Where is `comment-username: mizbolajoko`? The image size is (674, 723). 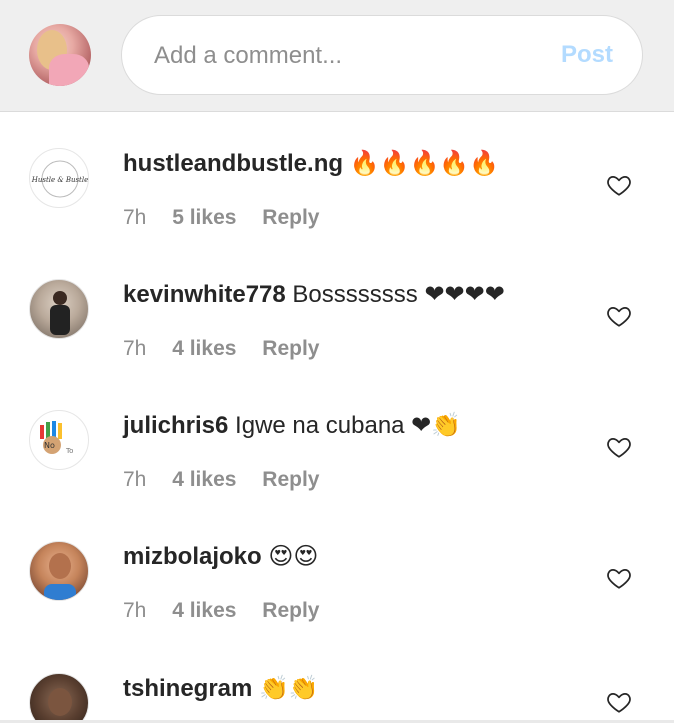
comment-username: mizbolajoko is located at coordinates (192, 556).